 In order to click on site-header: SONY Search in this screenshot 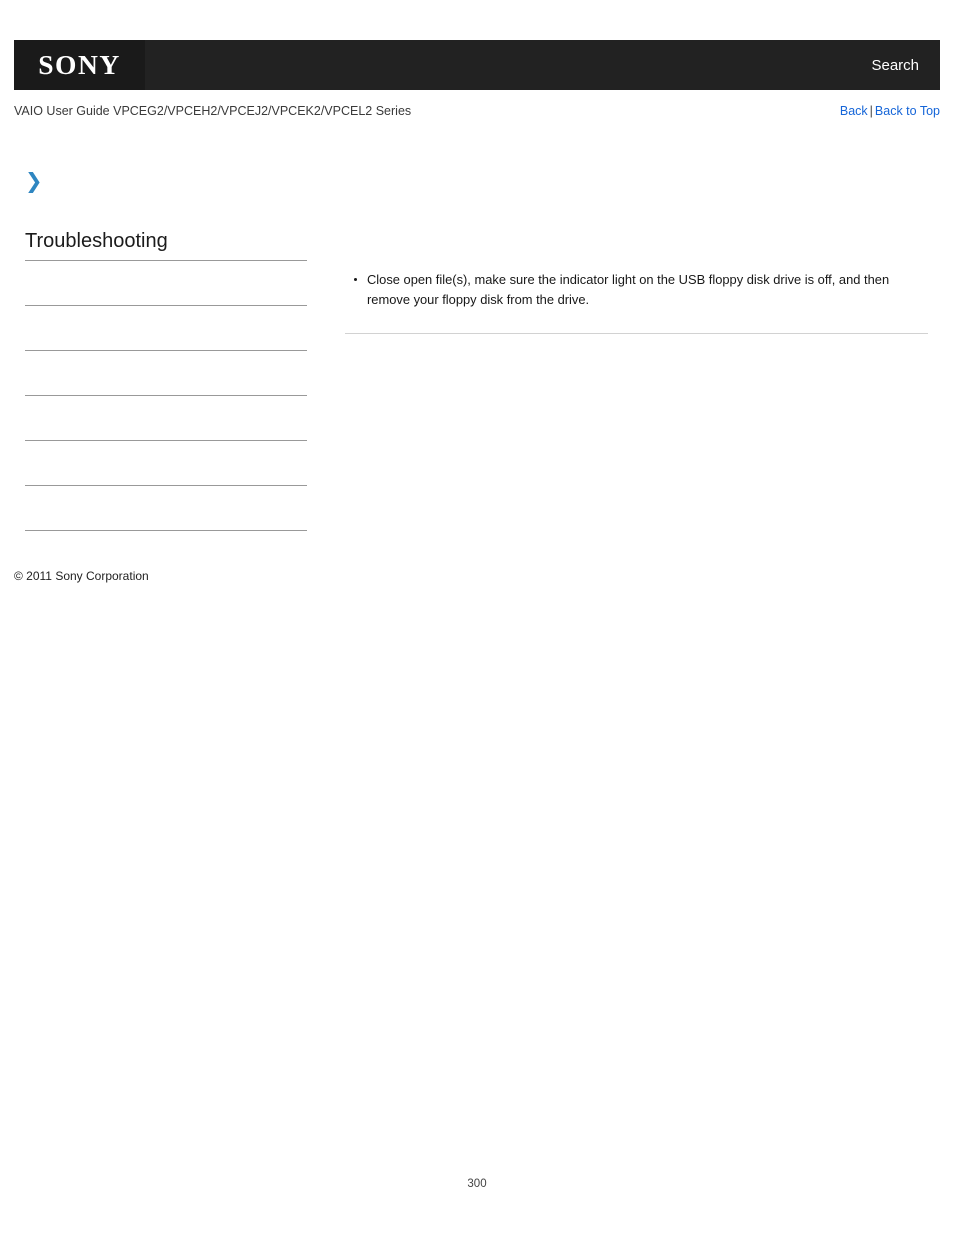, I will do `click(477, 65)`.